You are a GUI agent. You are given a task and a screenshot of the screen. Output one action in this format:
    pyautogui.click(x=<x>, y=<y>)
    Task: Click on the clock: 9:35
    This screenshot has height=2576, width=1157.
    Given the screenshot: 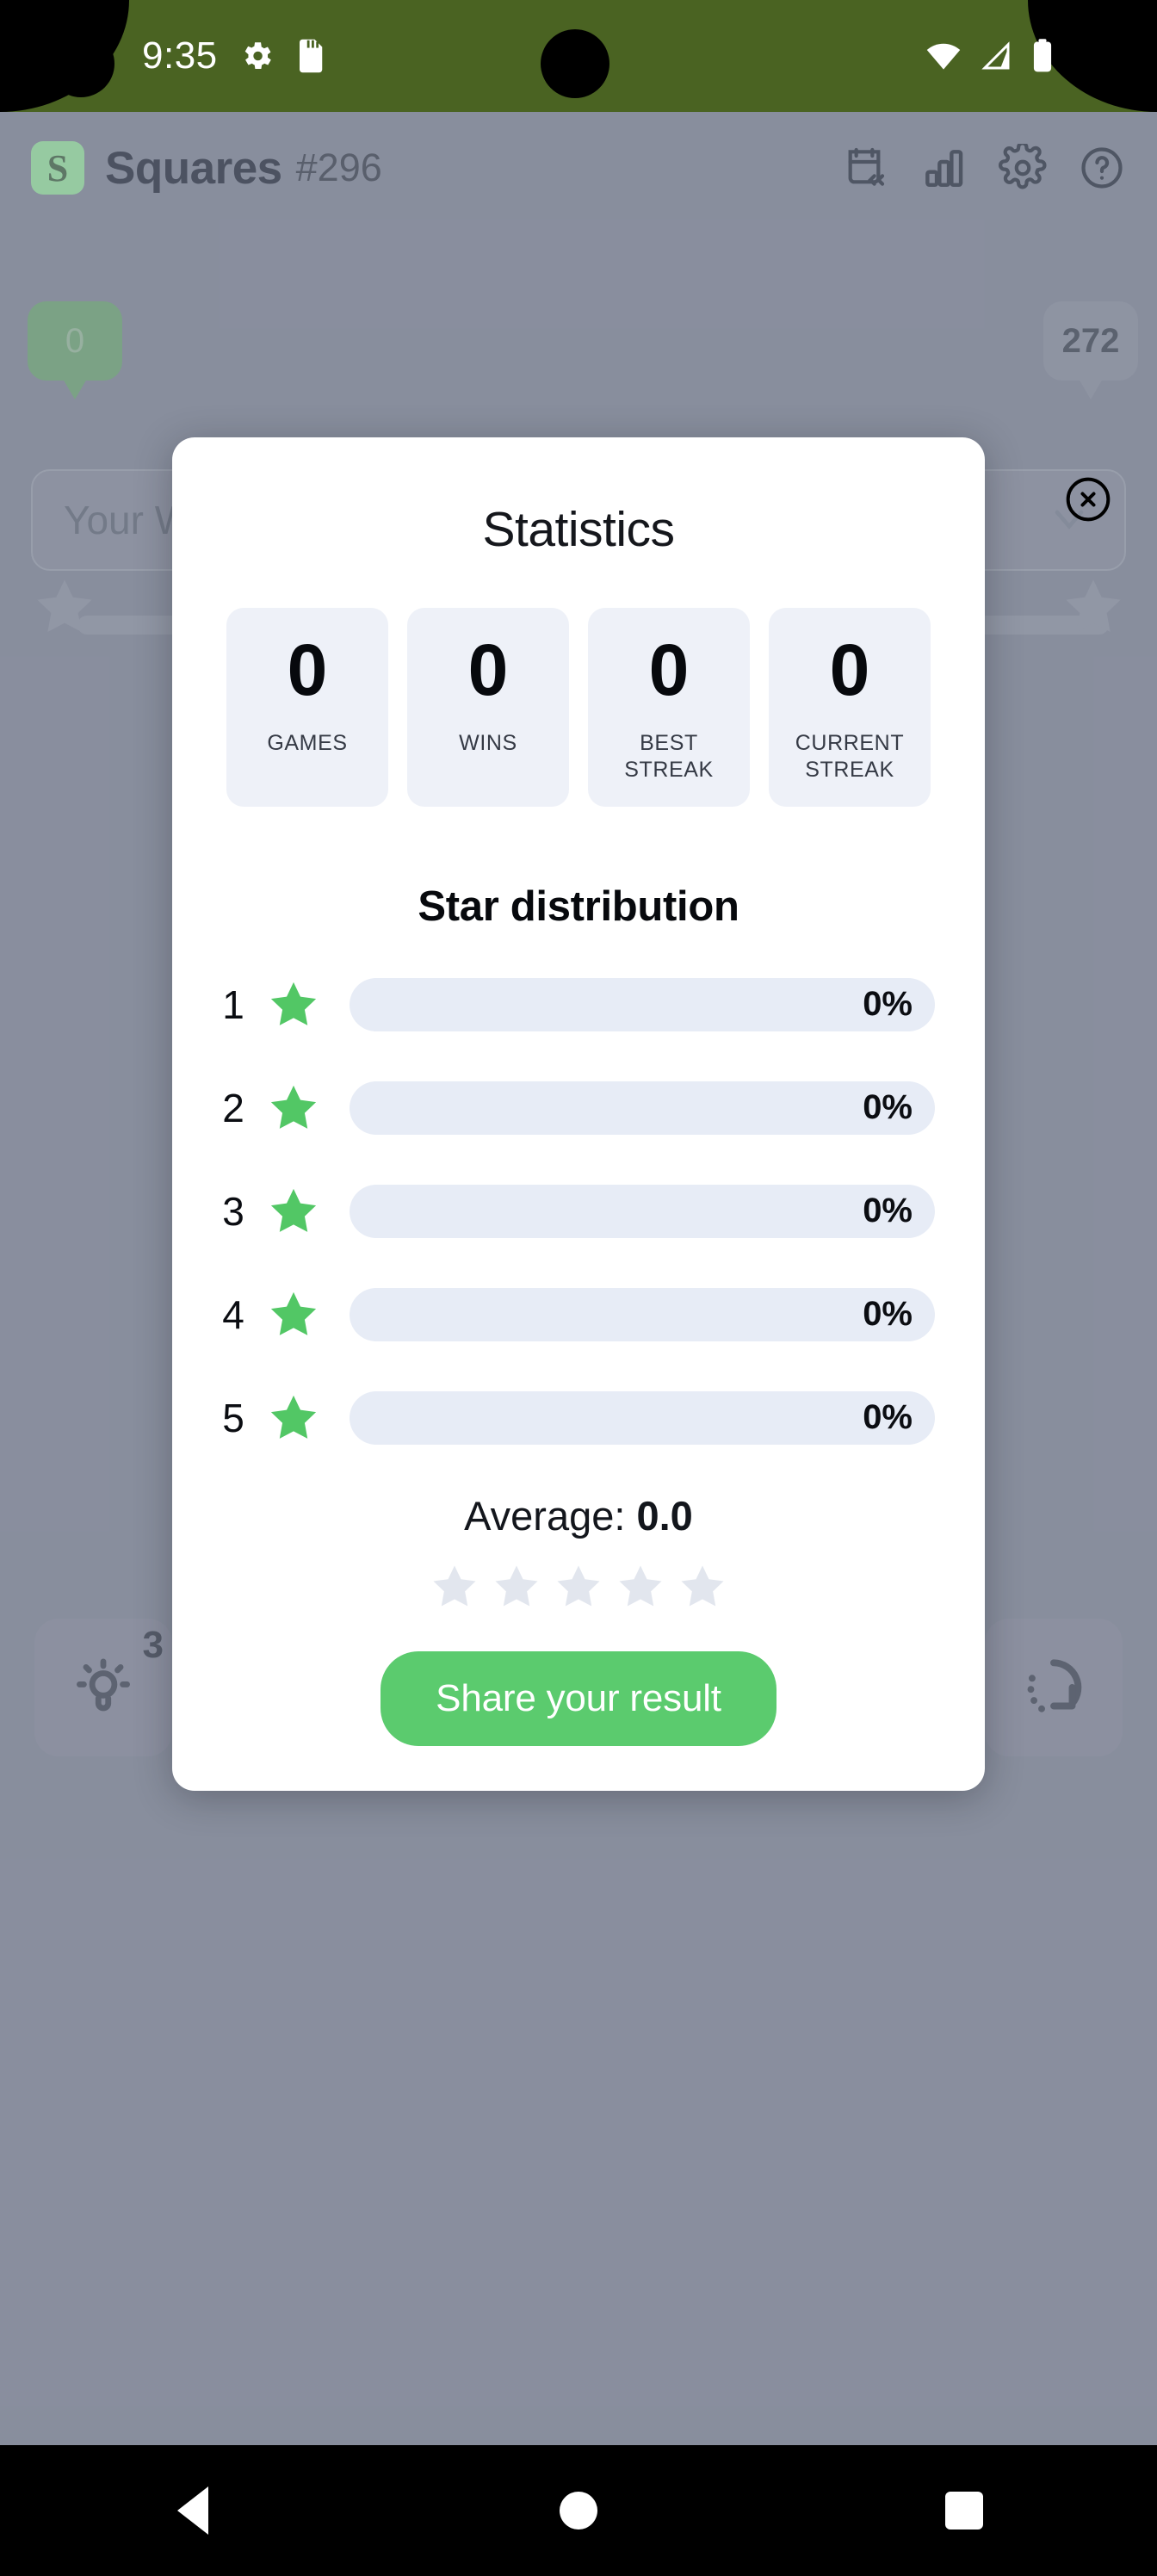 What is the action you would take?
    pyautogui.click(x=180, y=55)
    